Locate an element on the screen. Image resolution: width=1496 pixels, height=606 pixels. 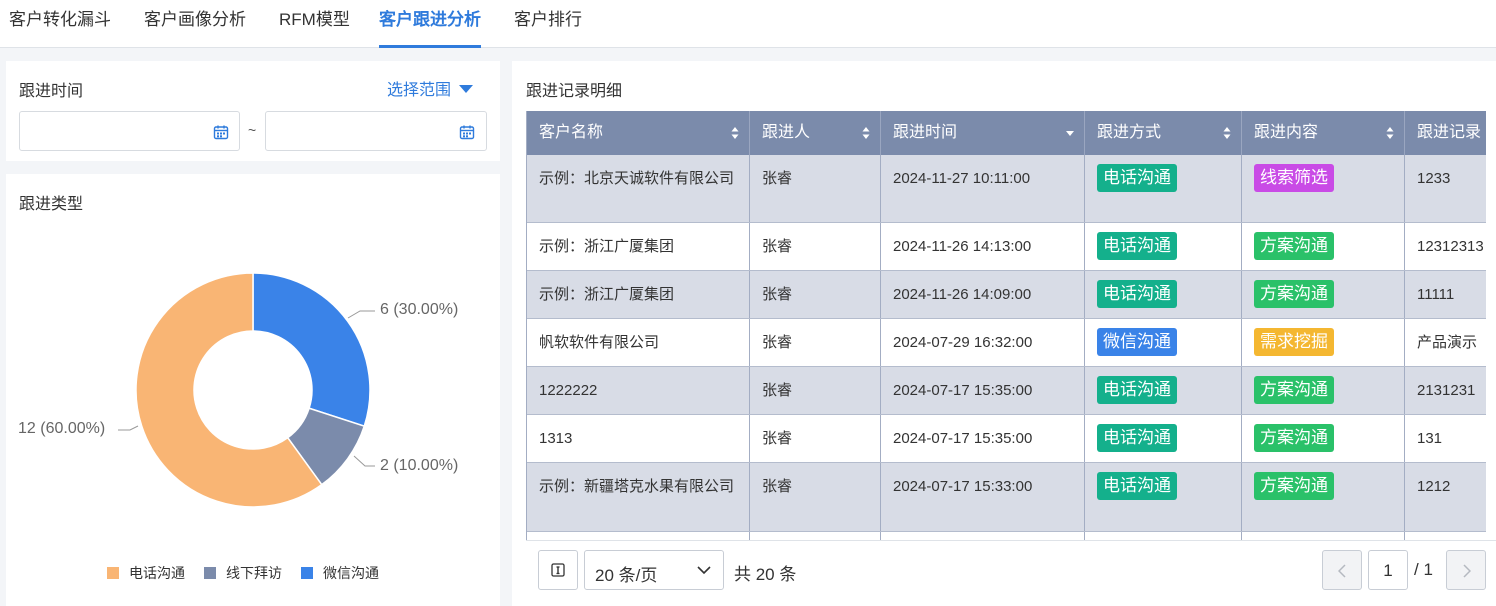
page-jump-button is located at coordinates (558, 570).